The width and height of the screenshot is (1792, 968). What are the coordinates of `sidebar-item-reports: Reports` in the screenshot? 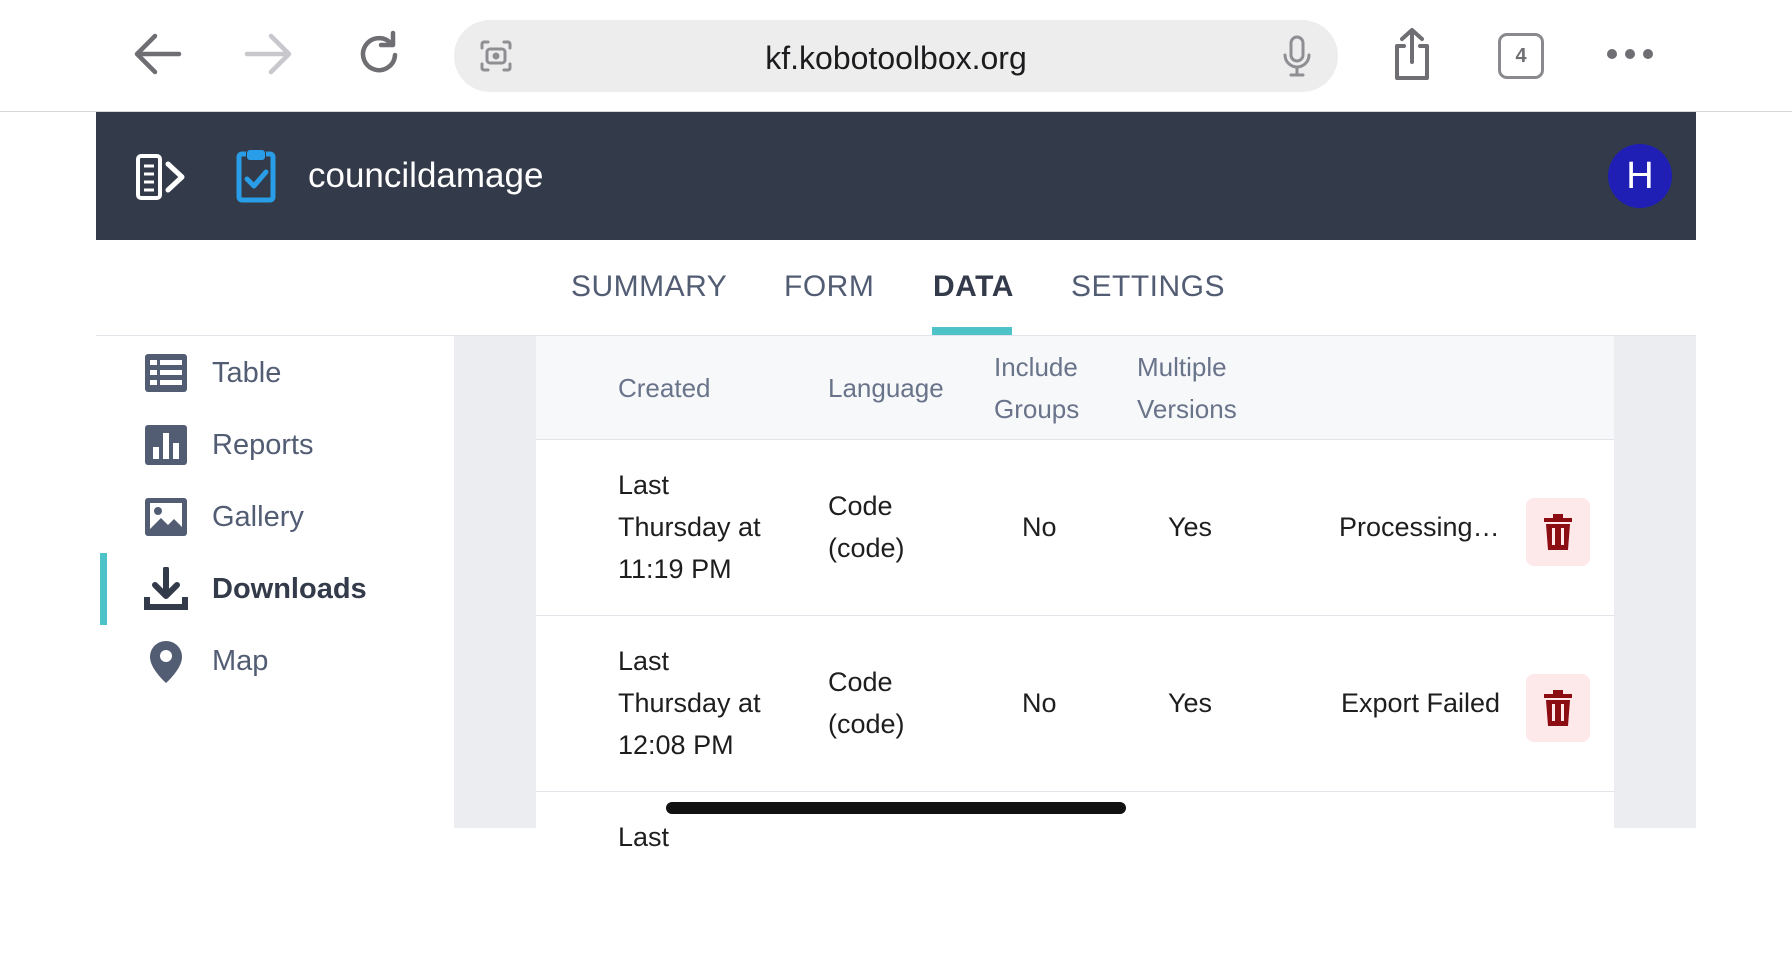 It's located at (275, 445).